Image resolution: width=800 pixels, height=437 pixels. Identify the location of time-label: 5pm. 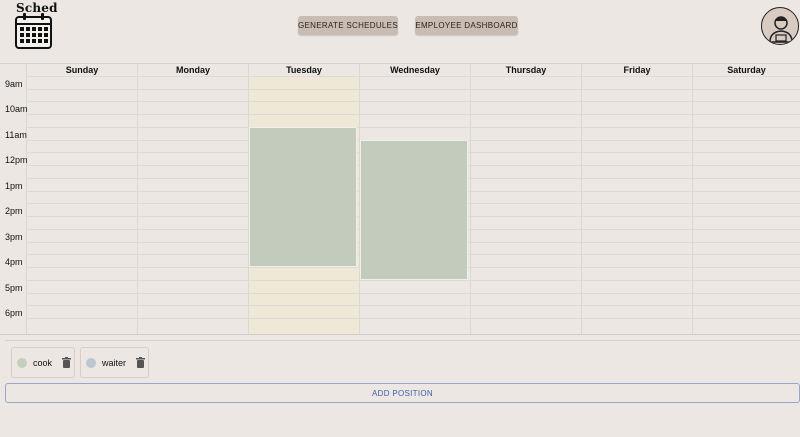
(14, 288).